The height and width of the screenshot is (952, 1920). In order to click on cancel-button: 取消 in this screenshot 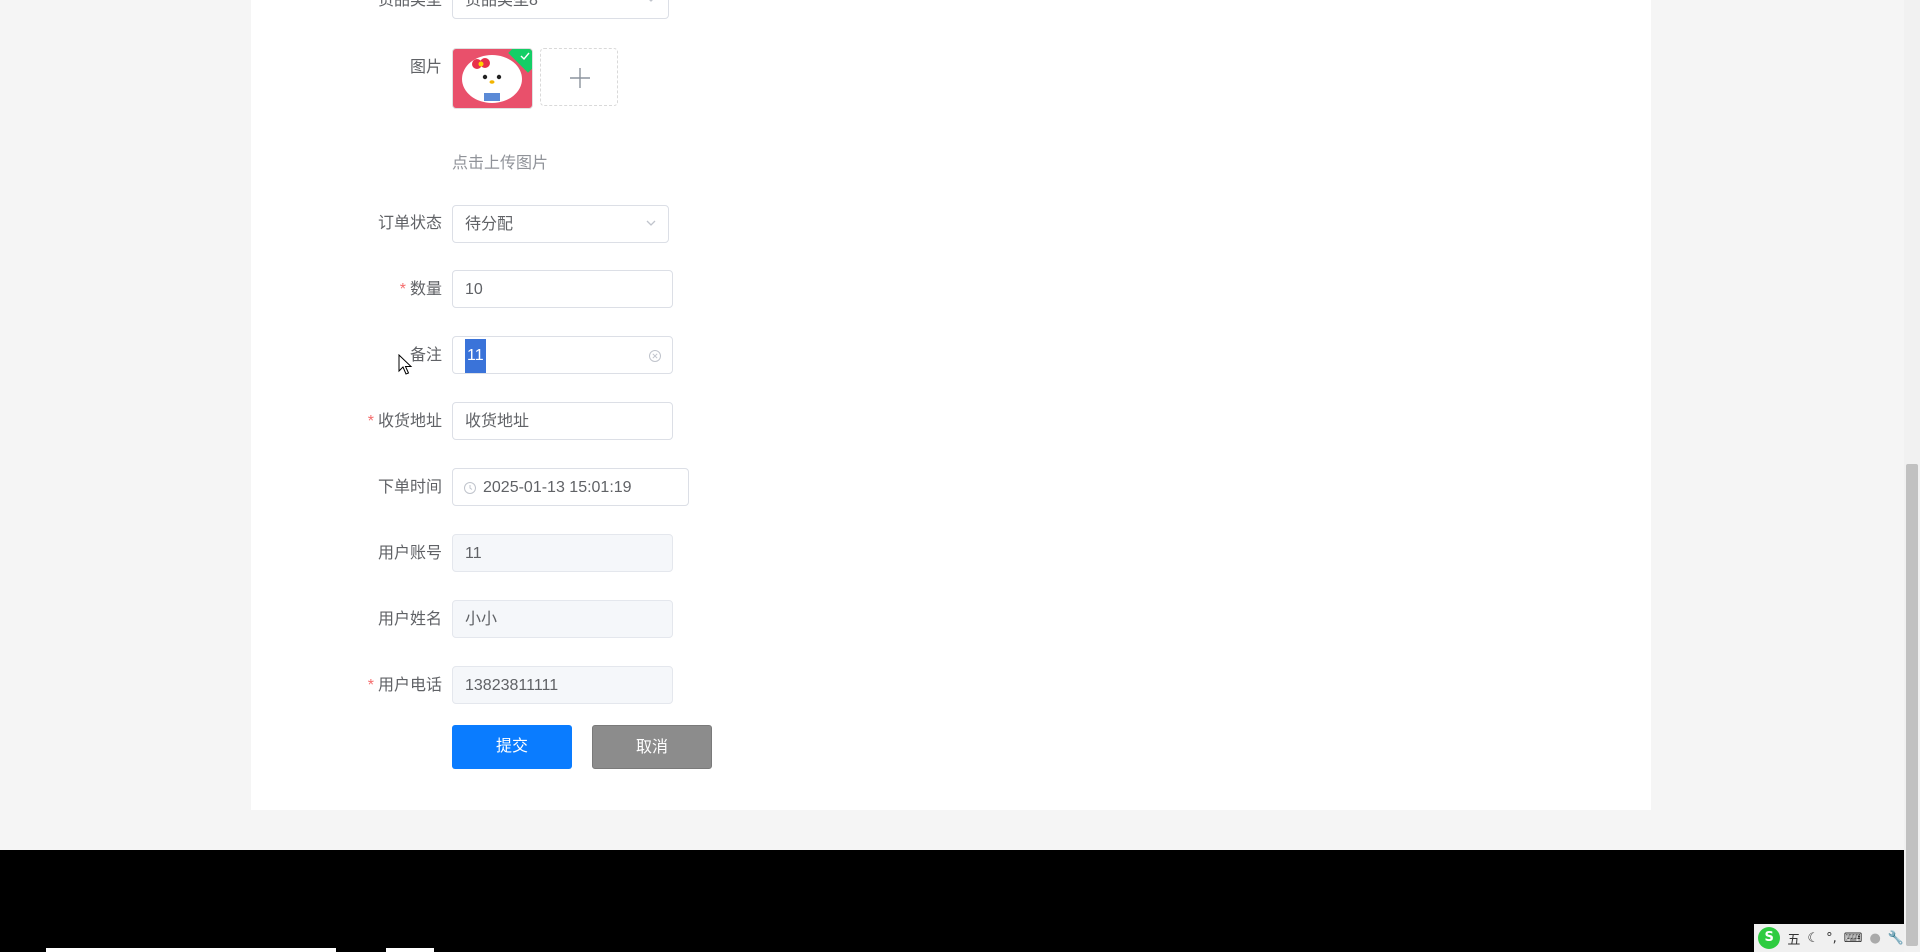, I will do `click(652, 747)`.